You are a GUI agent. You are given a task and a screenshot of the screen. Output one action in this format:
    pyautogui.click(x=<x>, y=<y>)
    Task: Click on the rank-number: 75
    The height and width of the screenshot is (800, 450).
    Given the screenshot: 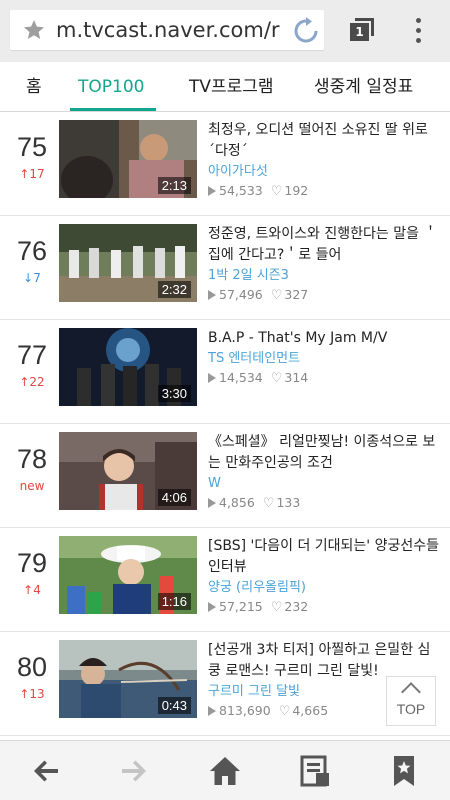 What is the action you would take?
    pyautogui.click(x=32, y=147)
    